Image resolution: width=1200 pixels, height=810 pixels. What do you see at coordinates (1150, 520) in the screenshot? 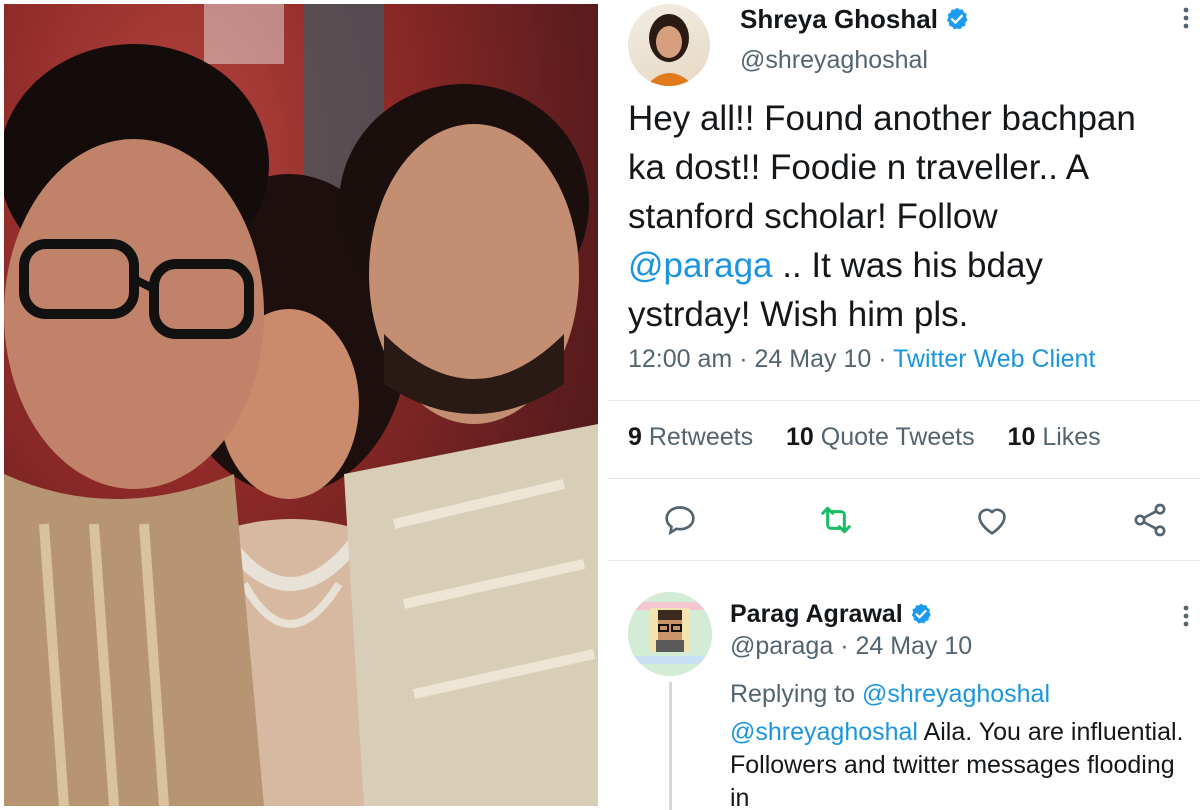
I see `share-icon` at bounding box center [1150, 520].